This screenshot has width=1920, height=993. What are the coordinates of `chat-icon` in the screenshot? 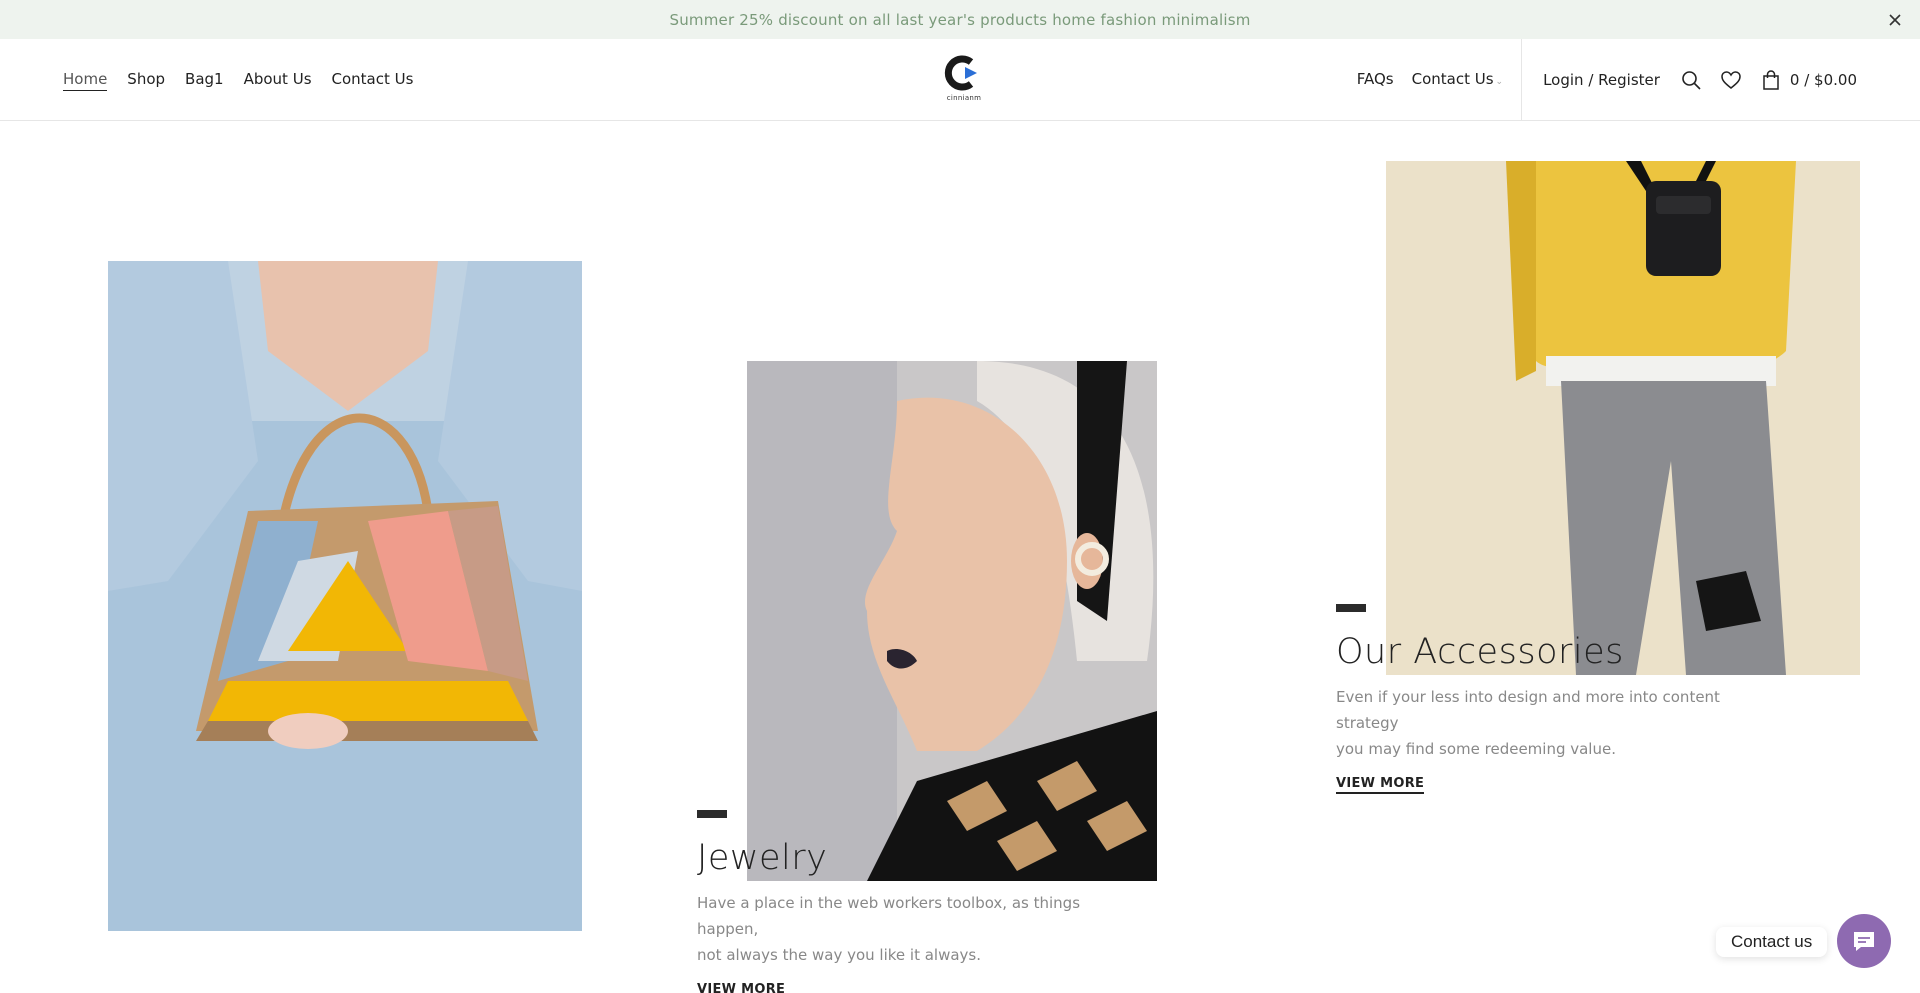 It's located at (1864, 941).